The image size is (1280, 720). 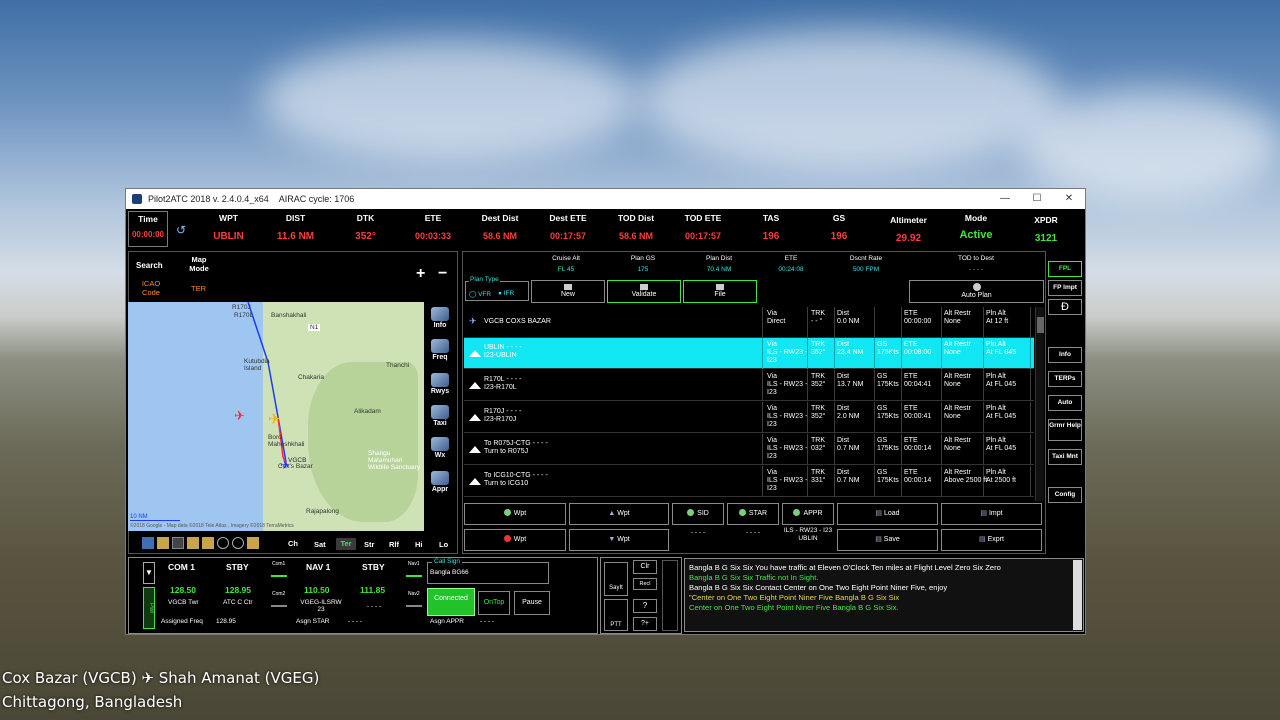 What do you see at coordinates (198, 288) in the screenshot?
I see `ter-button: TER` at bounding box center [198, 288].